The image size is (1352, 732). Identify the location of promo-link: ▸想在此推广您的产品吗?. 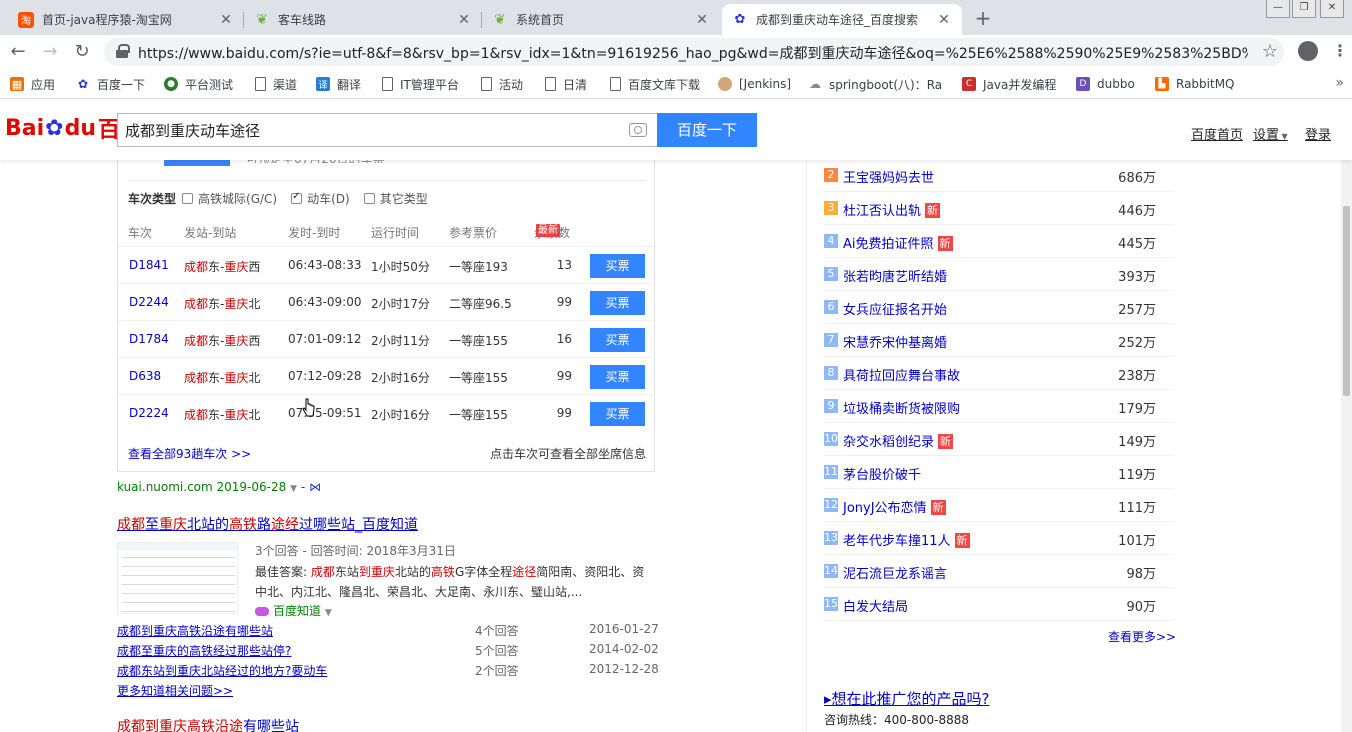
(907, 698).